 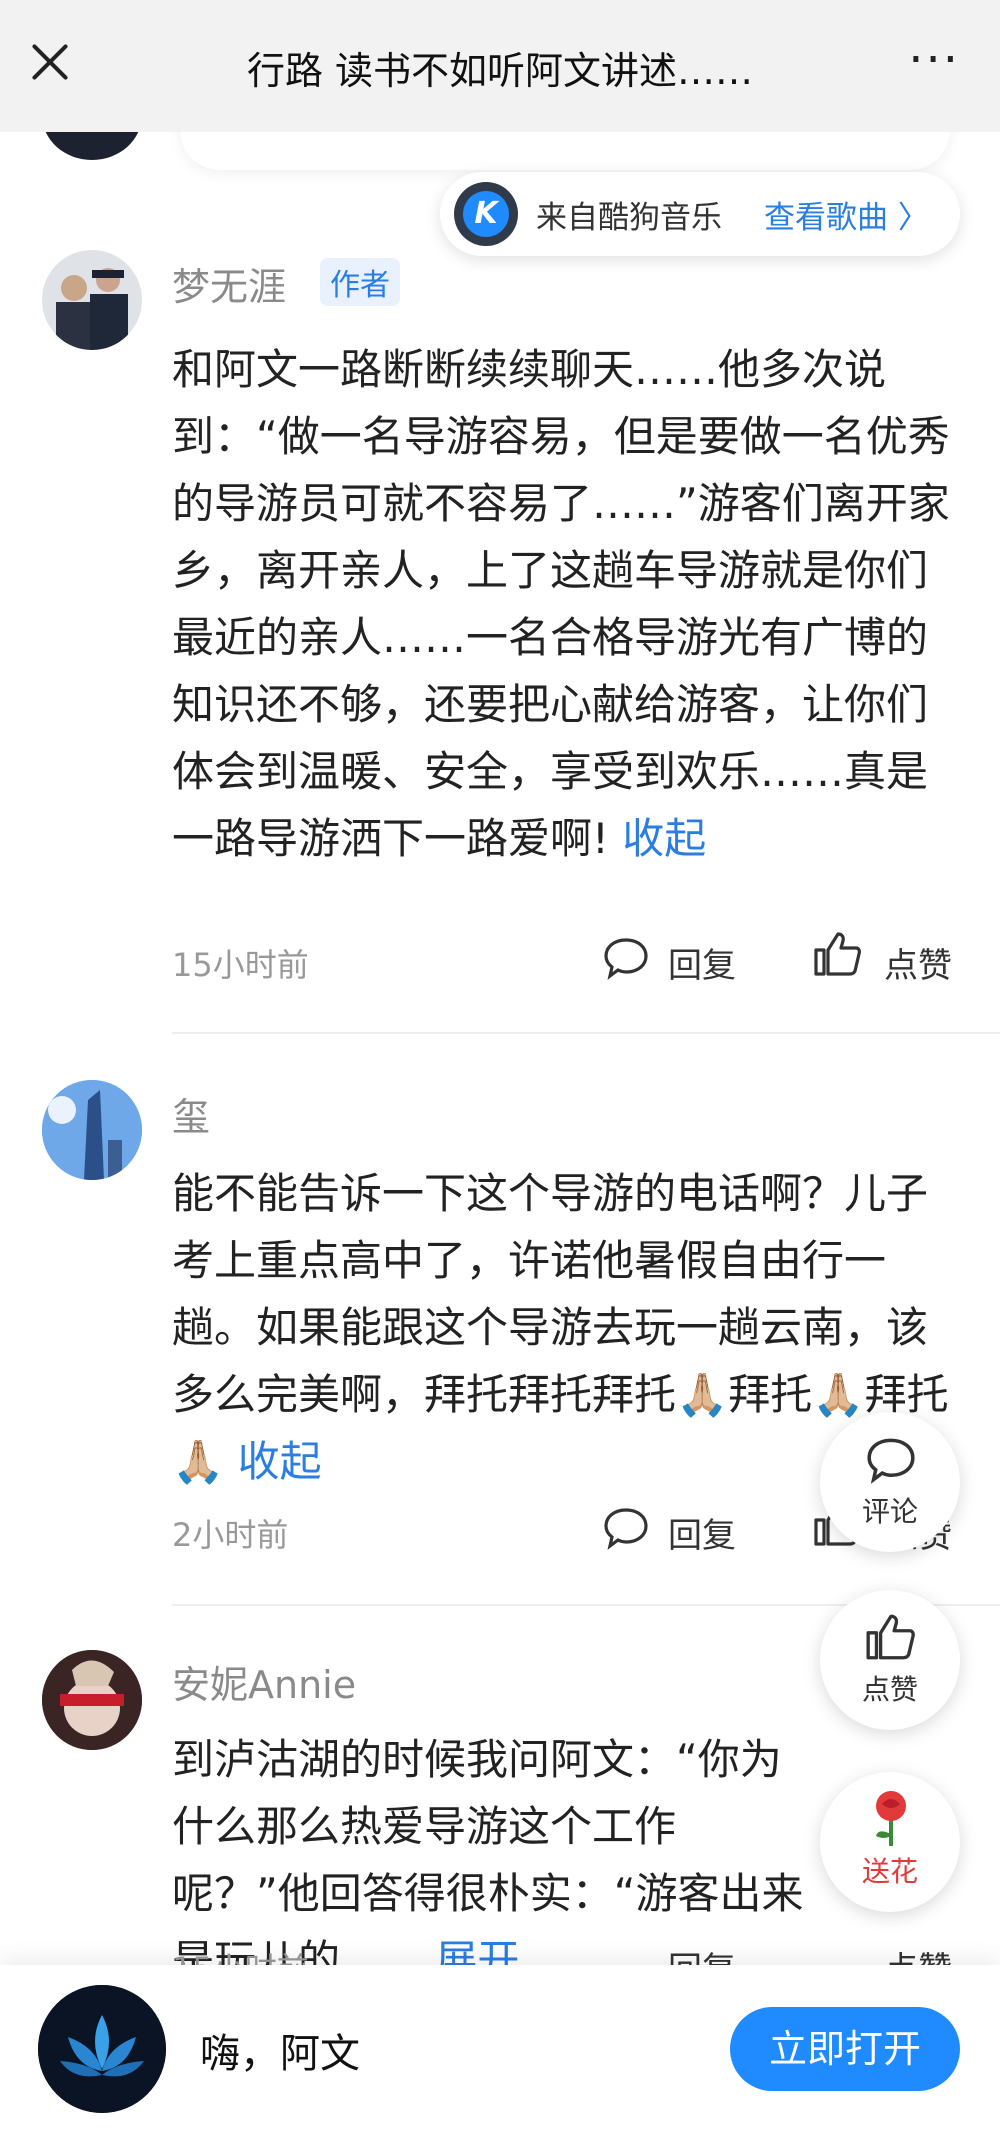 I want to click on bottom-bar: 嗨，阿文 立即打开, so click(x=500, y=2047).